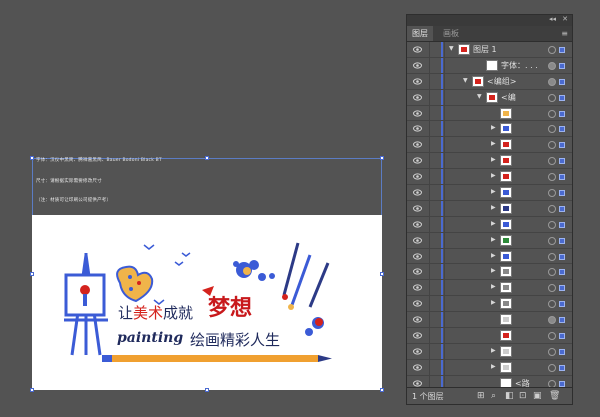 This screenshot has width=600, height=417. I want to click on panel-menu-icon: ≡, so click(564, 33).